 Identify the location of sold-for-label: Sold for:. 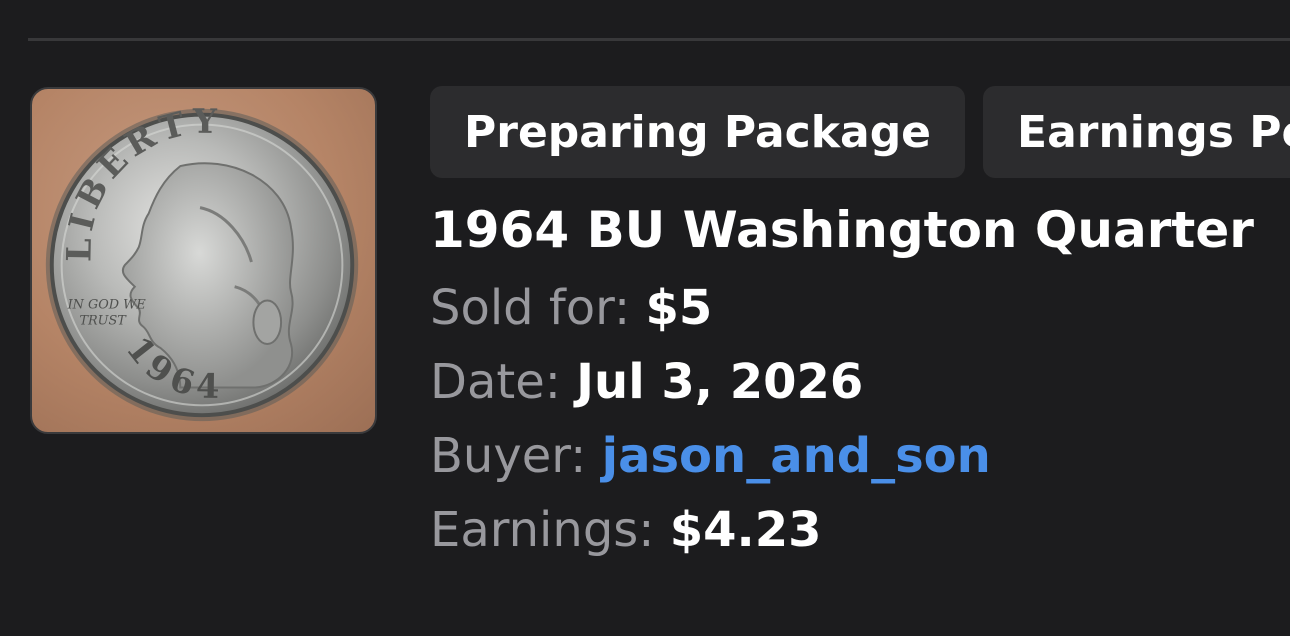
(530, 308).